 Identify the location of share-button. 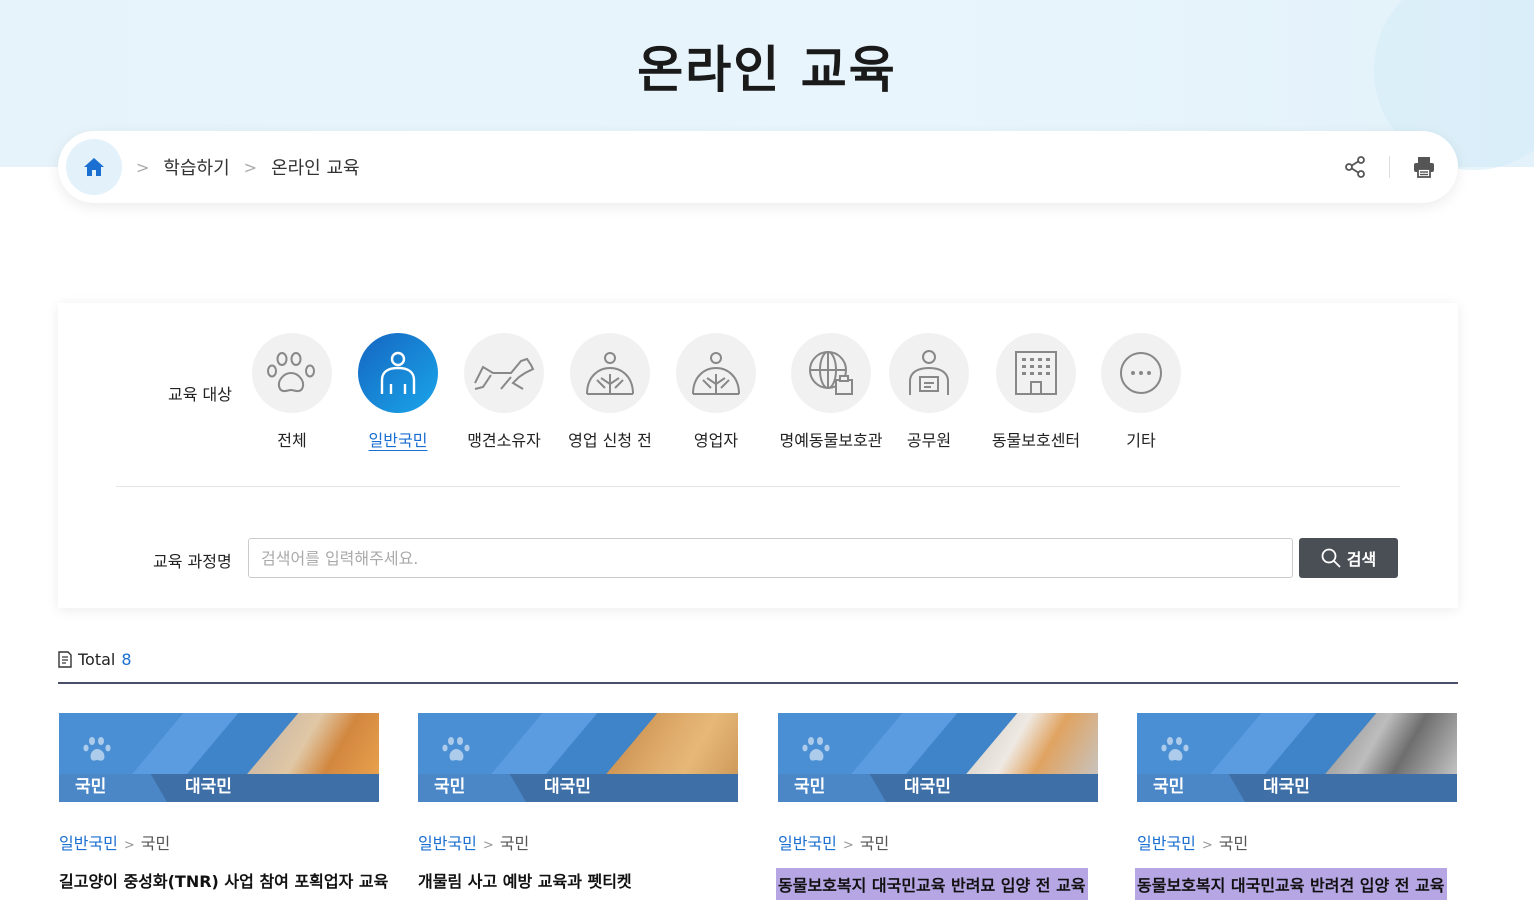
(1355, 167).